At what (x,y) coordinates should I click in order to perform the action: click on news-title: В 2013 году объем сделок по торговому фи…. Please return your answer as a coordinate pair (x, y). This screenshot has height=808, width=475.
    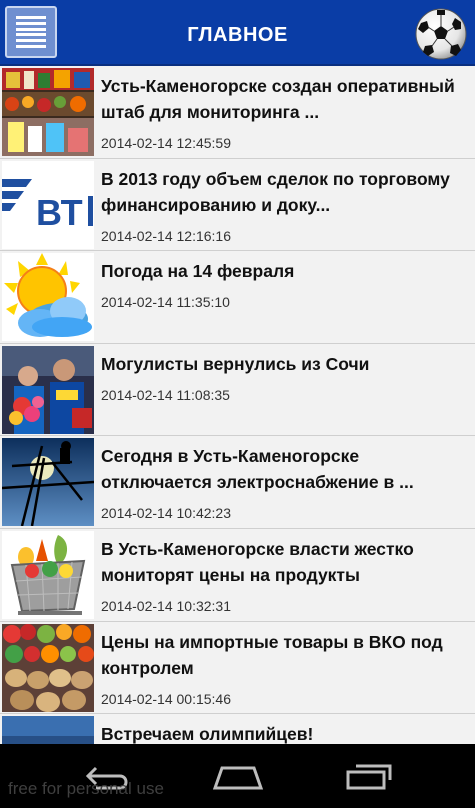
    Looking at the image, I should click on (275, 191).